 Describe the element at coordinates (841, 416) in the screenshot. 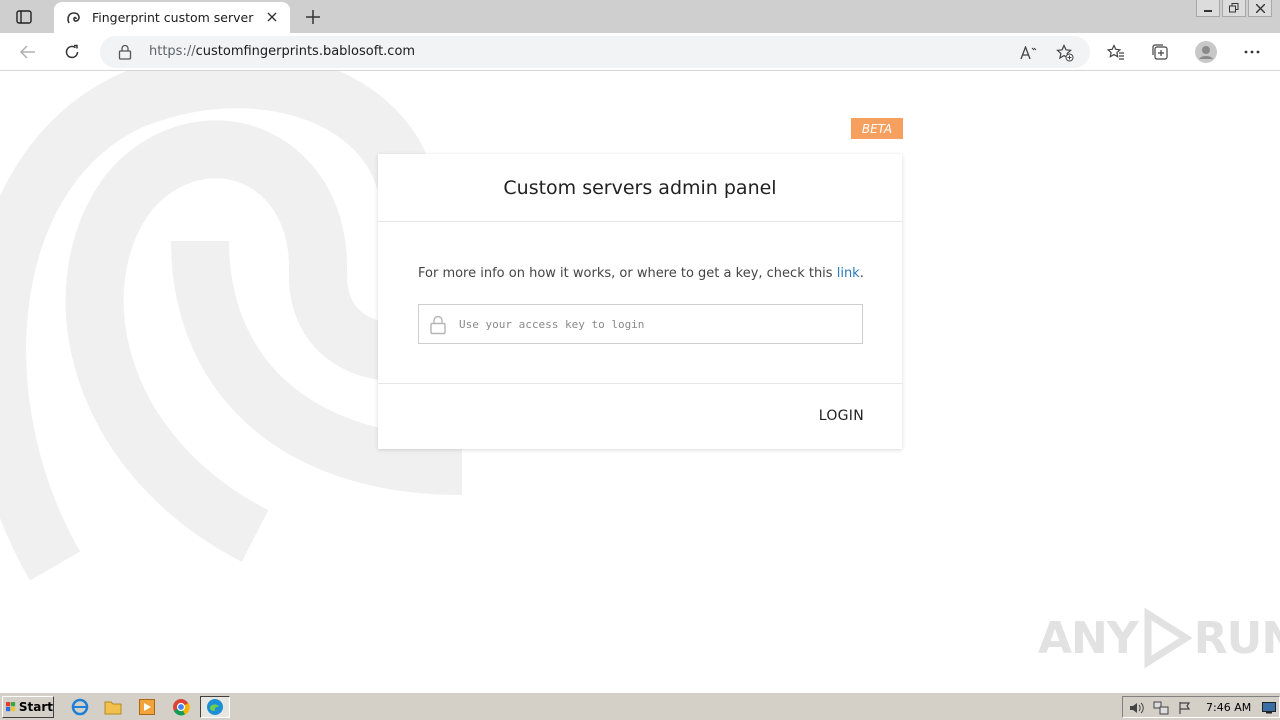

I see `login-button: LOGIN` at that location.